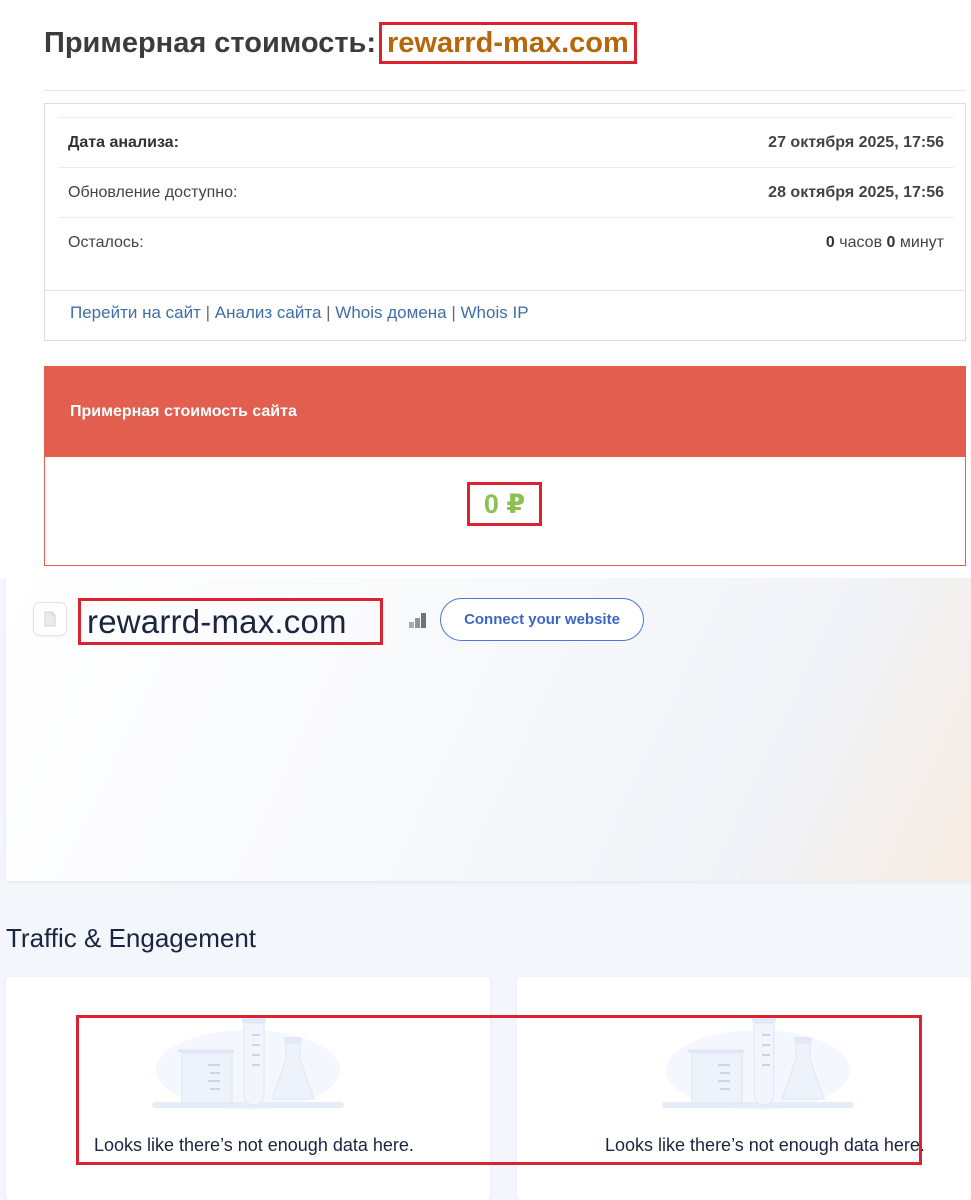 This screenshot has width=971, height=1200. I want to click on analysis-date-value: 27 октября 2025, 17:56, so click(856, 142).